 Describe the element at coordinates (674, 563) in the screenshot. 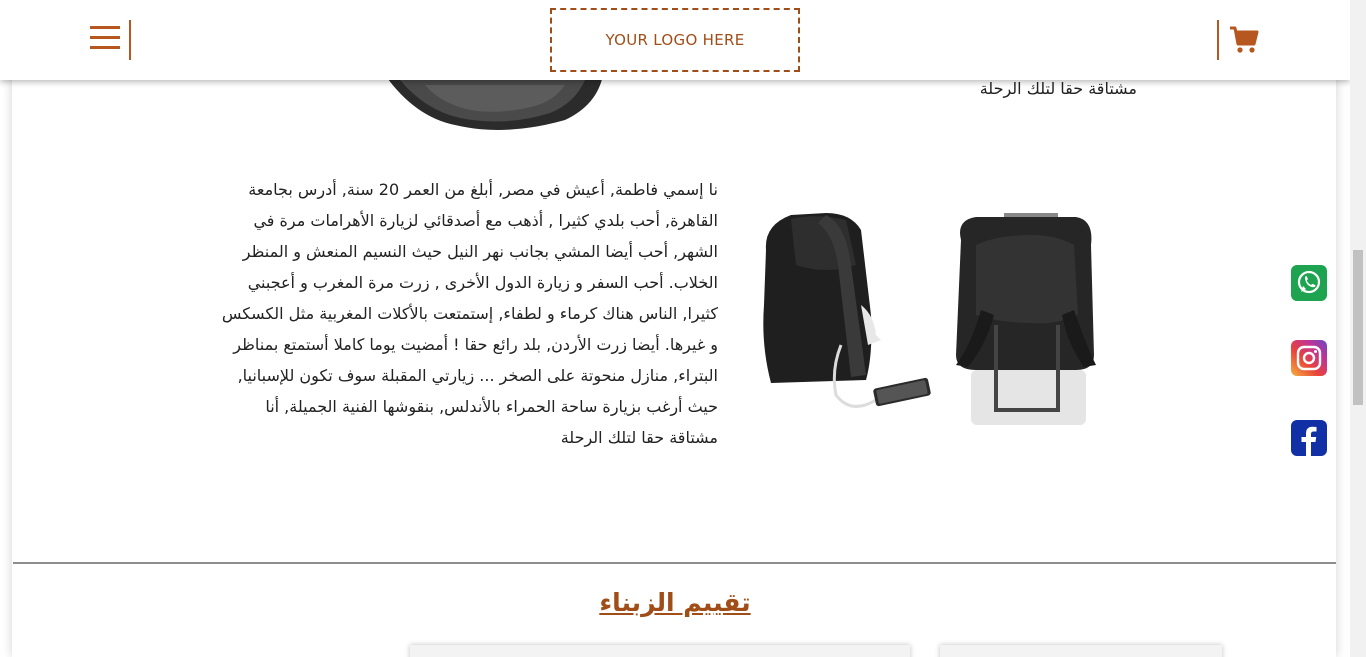

I see `section-divider` at that location.